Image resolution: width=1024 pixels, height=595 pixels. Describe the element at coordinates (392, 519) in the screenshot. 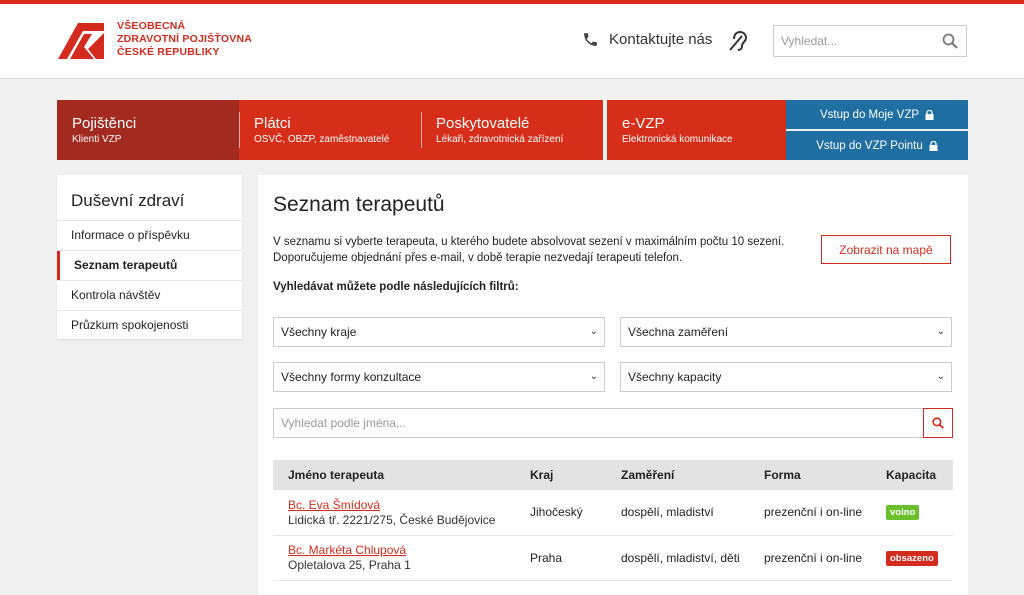

I see `therapist-address: Lidická tř. 2221/275, České Budějovice` at that location.